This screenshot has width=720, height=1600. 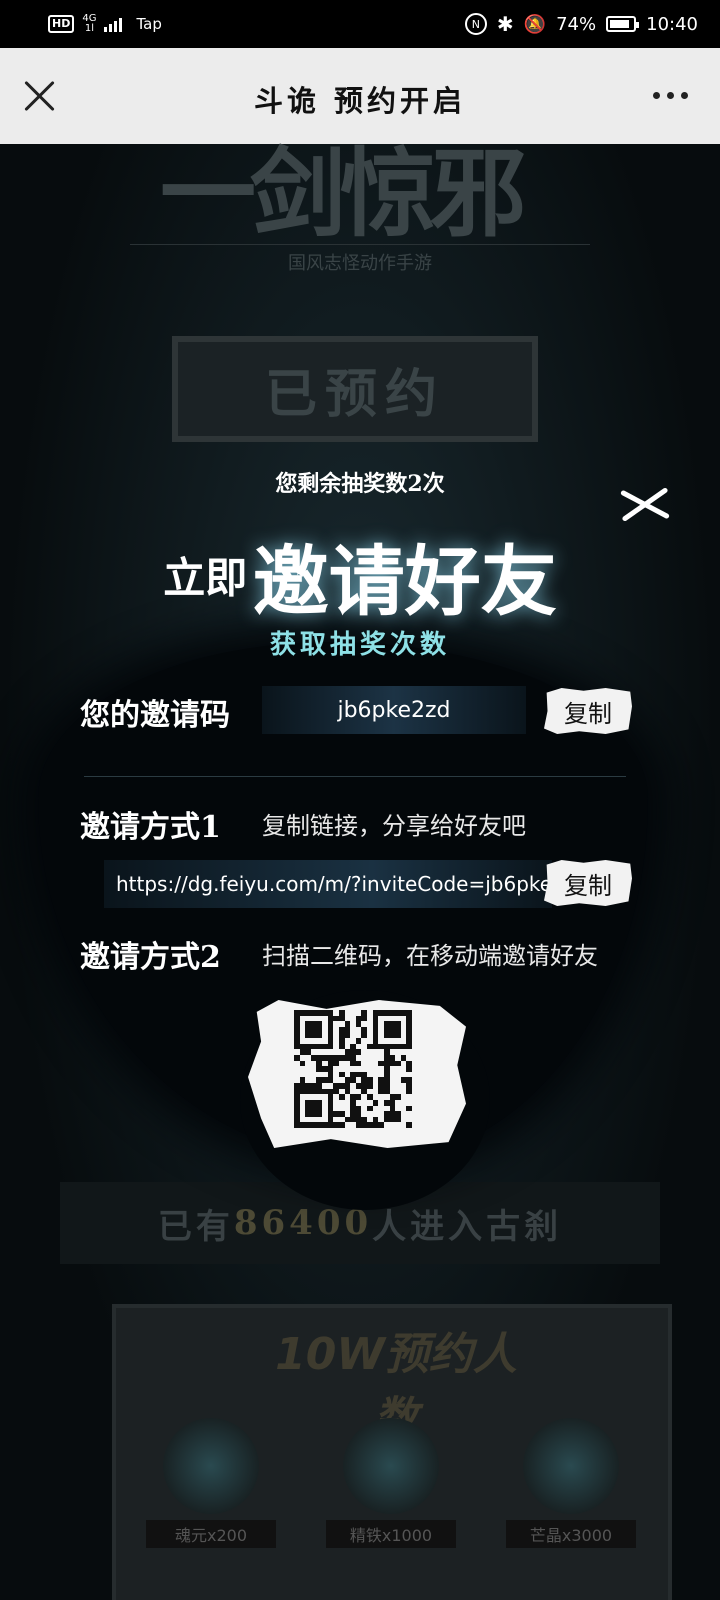 I want to click on reward-label: 精铁x1000, so click(x=391, y=1534).